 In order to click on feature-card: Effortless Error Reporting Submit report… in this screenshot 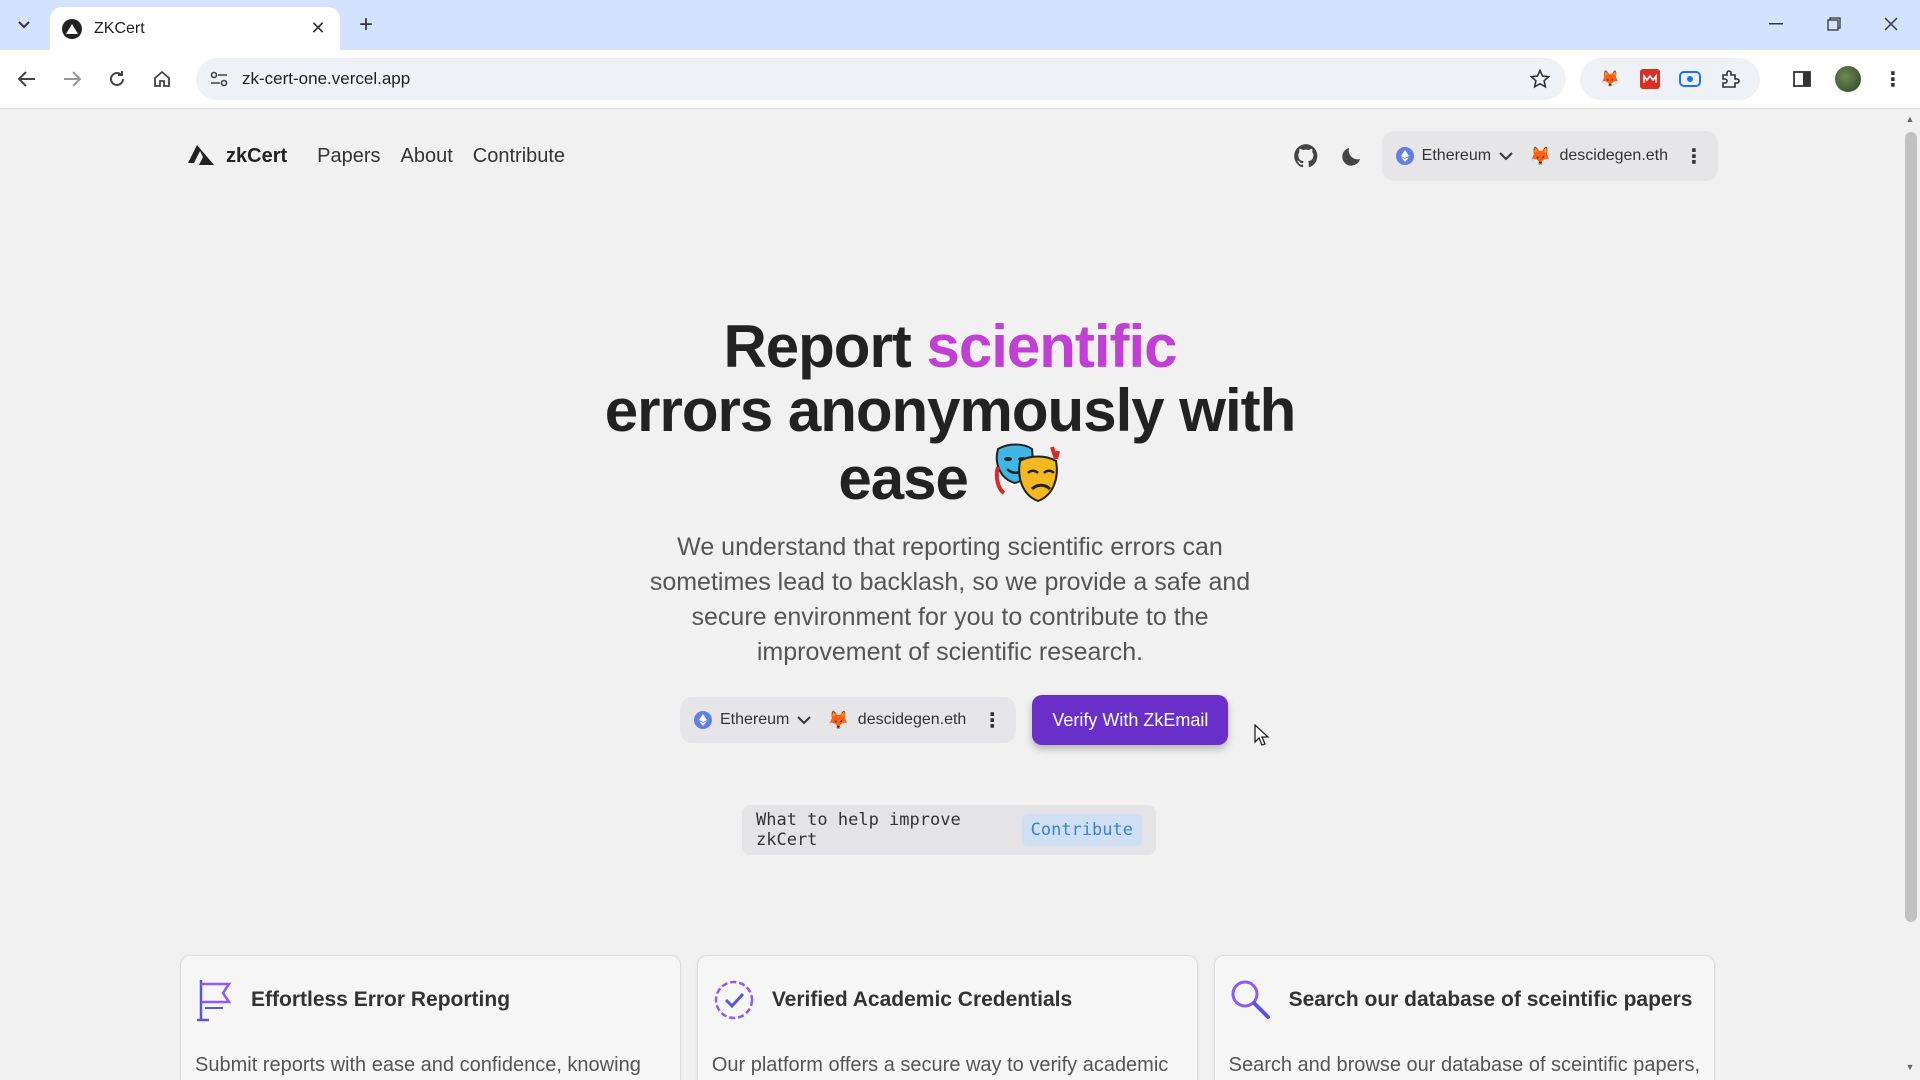, I will do `click(430, 1017)`.